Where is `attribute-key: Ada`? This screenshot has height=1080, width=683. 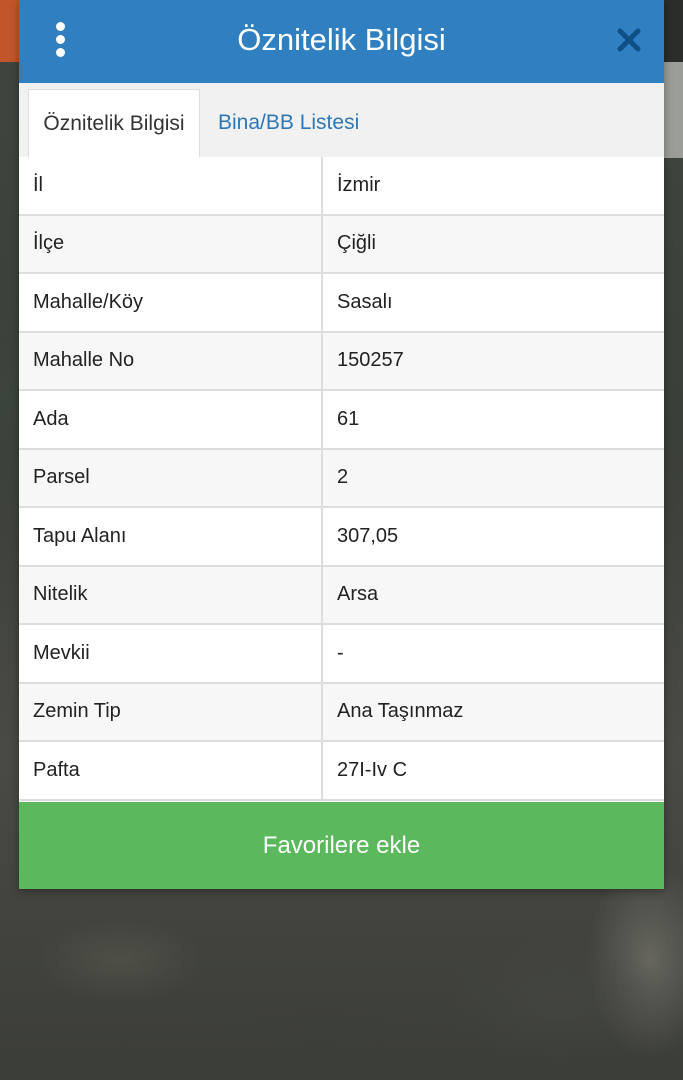
attribute-key: Ada is located at coordinates (171, 419).